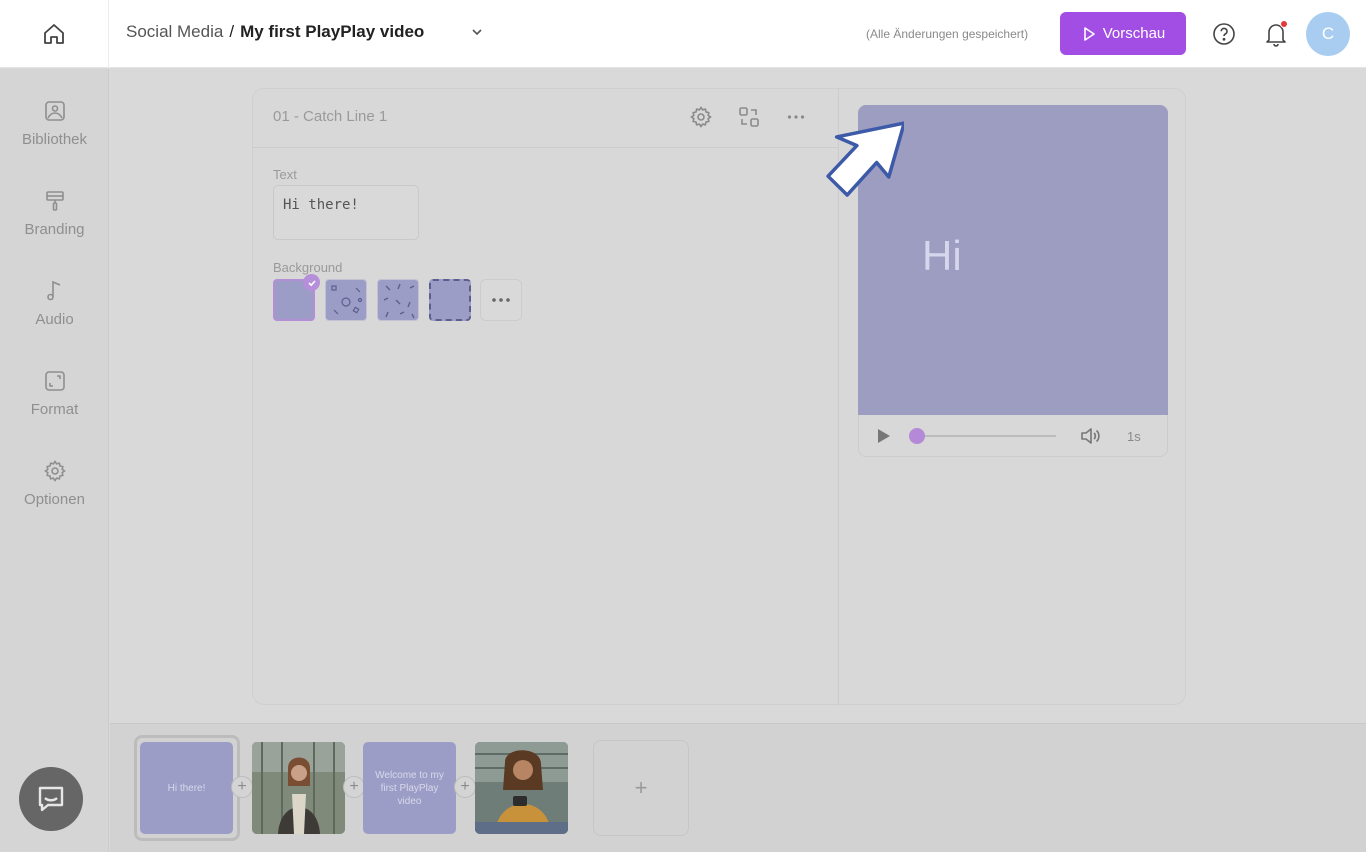 This screenshot has width=1366, height=852. I want to click on sidebar-item-label: Optionen, so click(54, 499).